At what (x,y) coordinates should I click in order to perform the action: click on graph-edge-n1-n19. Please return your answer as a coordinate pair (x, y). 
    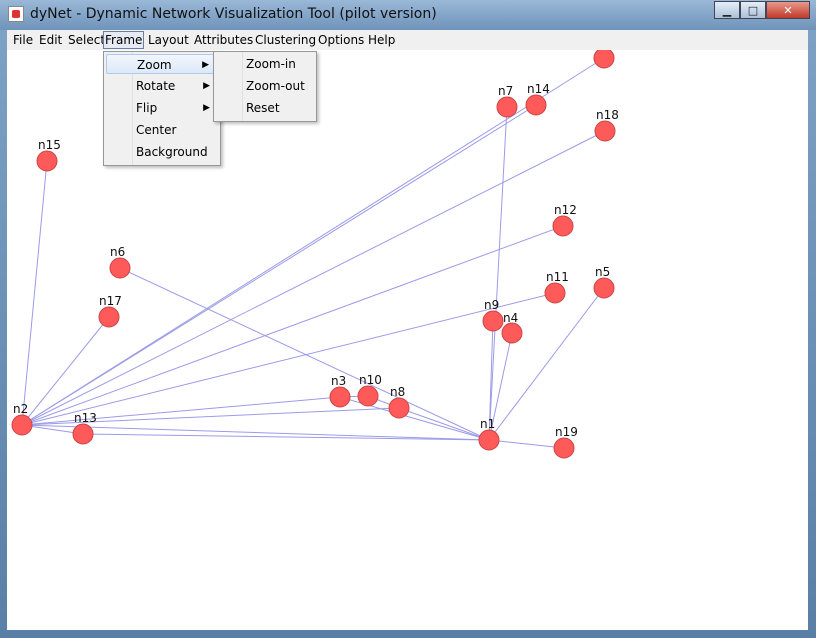
    Looking at the image, I should click on (526, 444).